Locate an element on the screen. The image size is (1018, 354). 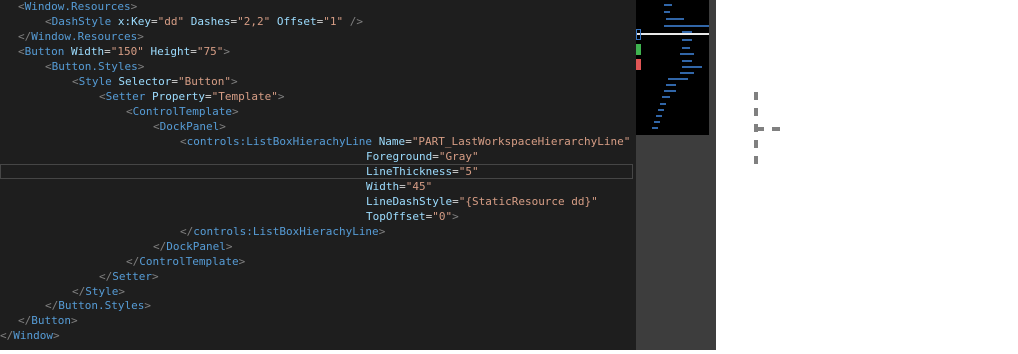
code-line: </Window.Resources> is located at coordinates (72, 36).